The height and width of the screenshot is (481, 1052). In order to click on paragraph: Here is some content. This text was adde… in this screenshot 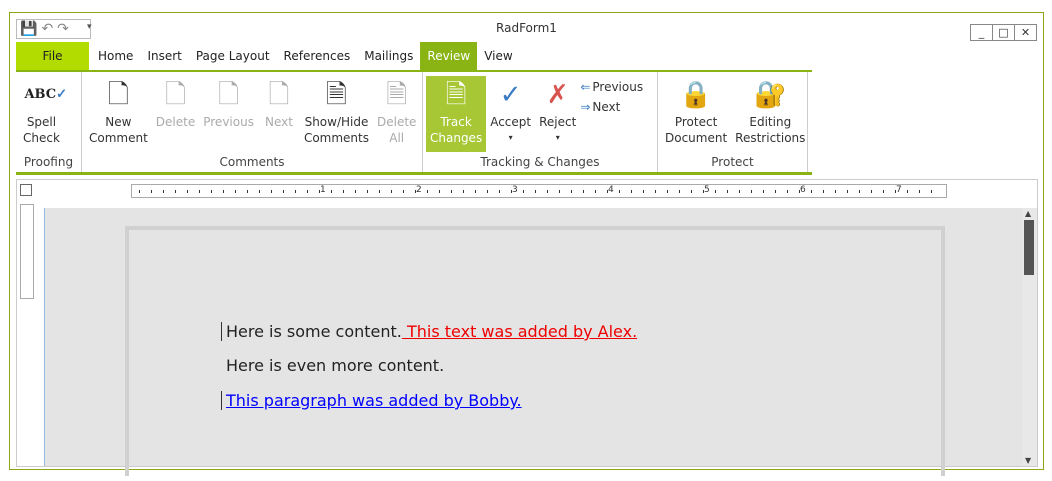, I will do `click(429, 331)`.